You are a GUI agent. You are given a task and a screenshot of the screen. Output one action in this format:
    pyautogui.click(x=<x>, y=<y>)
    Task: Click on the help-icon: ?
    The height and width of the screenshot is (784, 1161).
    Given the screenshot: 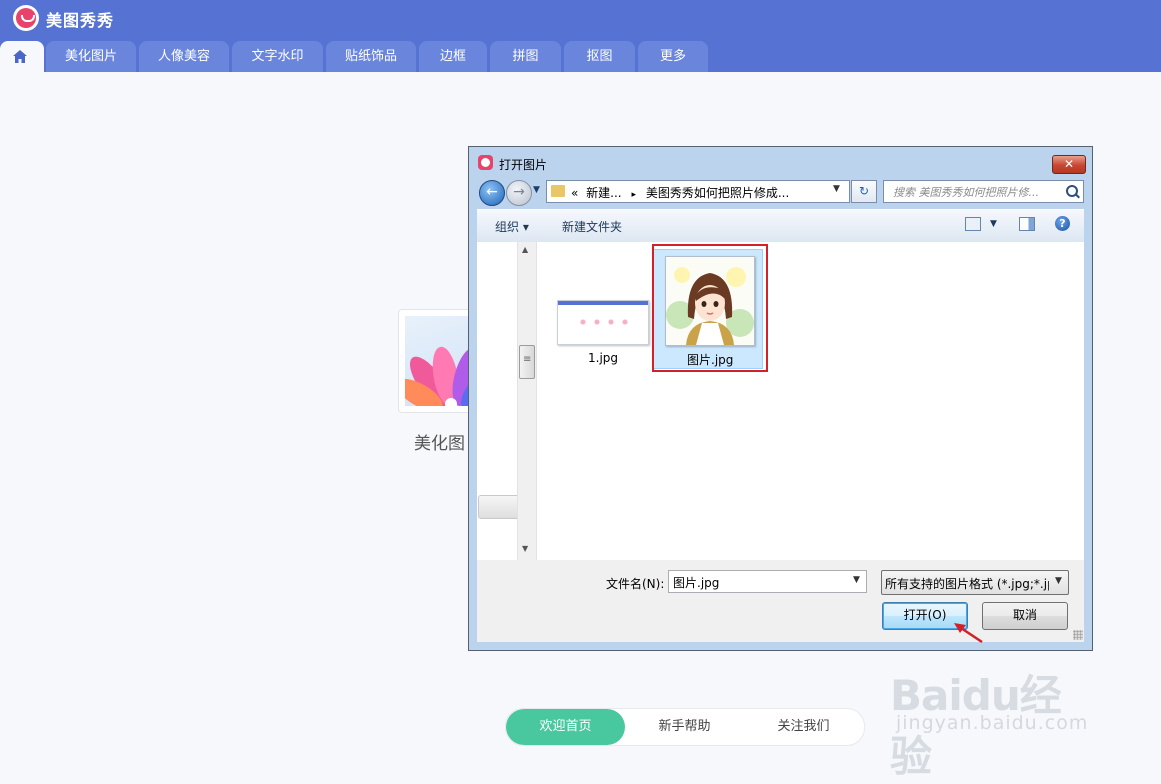 What is the action you would take?
    pyautogui.click(x=1062, y=223)
    